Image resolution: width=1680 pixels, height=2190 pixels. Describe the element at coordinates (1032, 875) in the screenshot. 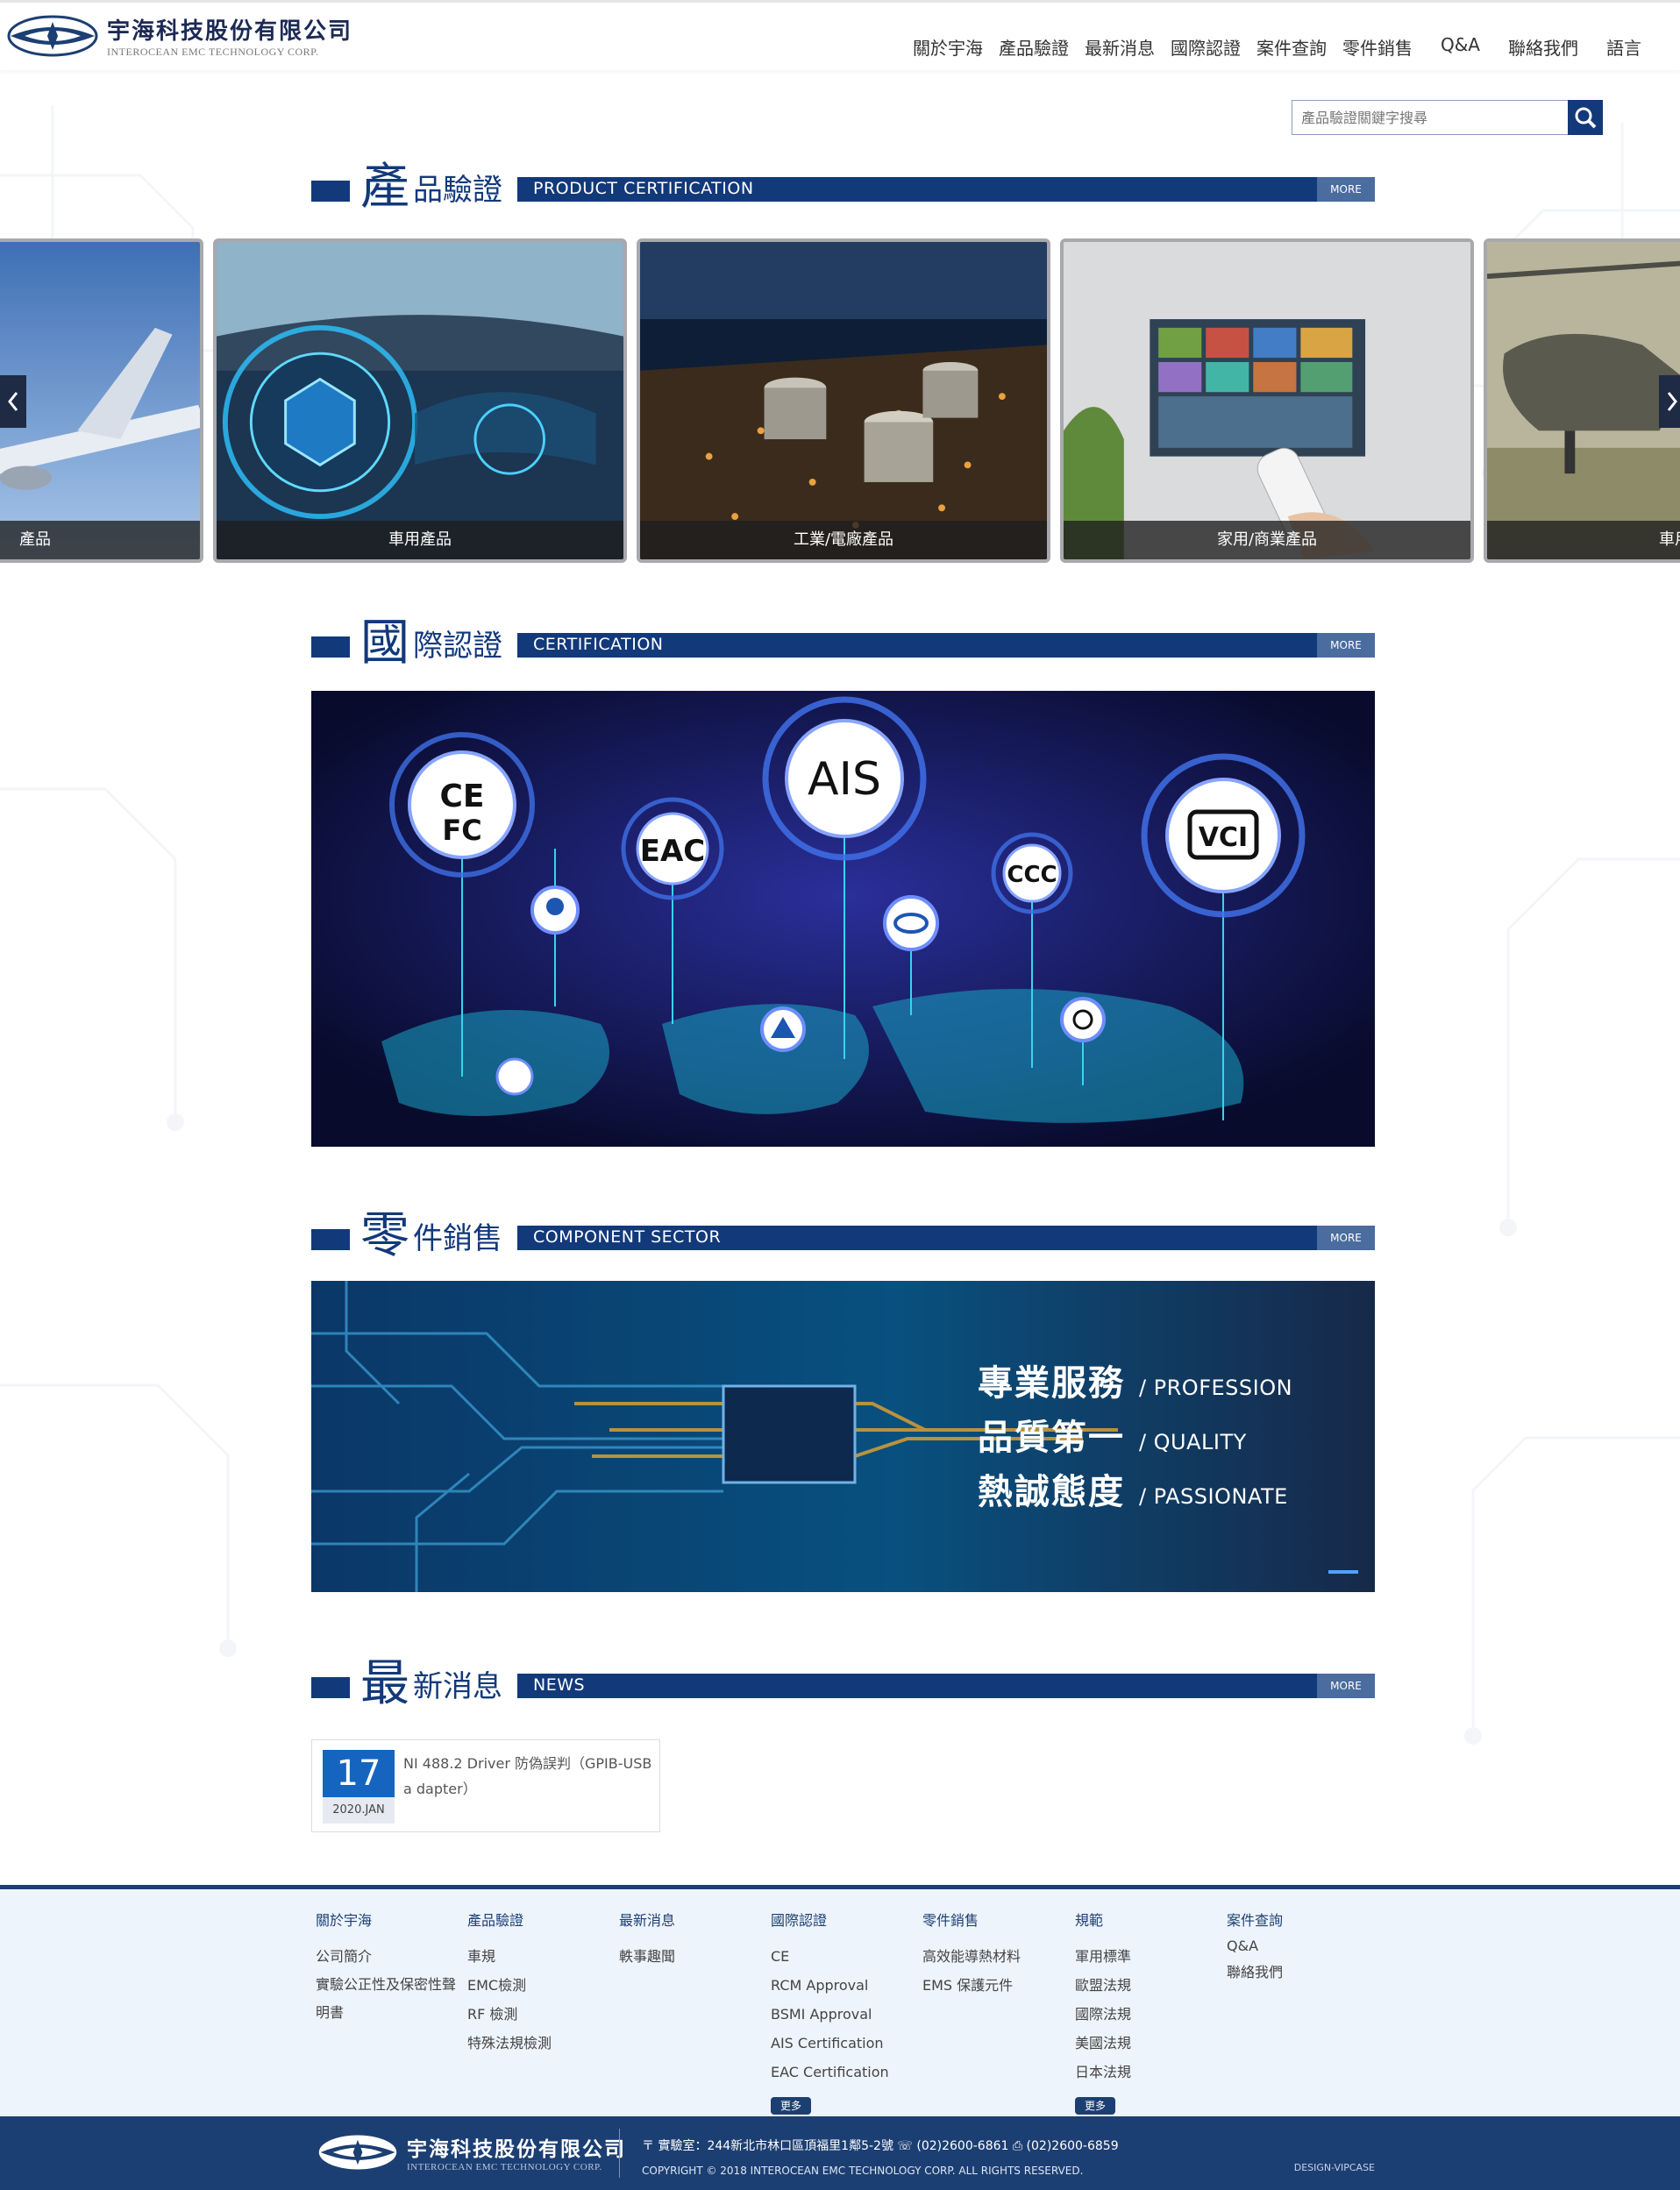

I see `svg-text: CCC` at that location.